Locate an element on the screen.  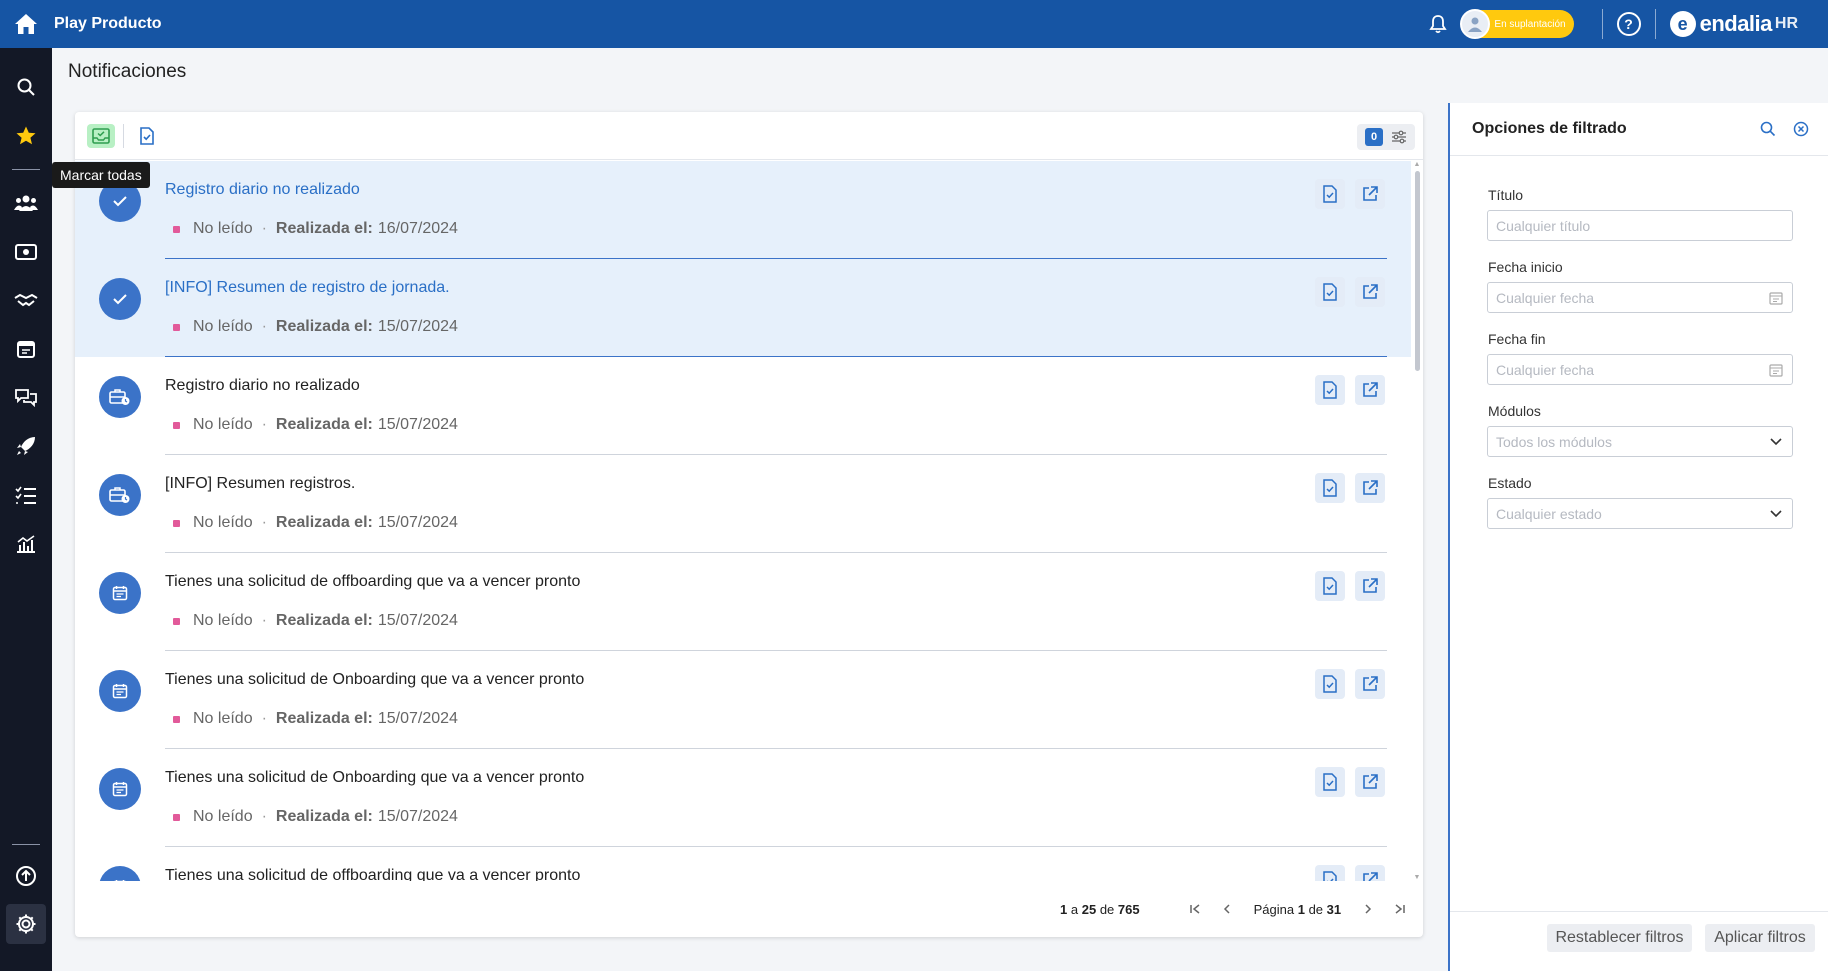
fecha-inicio-placeholder: Cualquier fecha is located at coordinates (1545, 297).